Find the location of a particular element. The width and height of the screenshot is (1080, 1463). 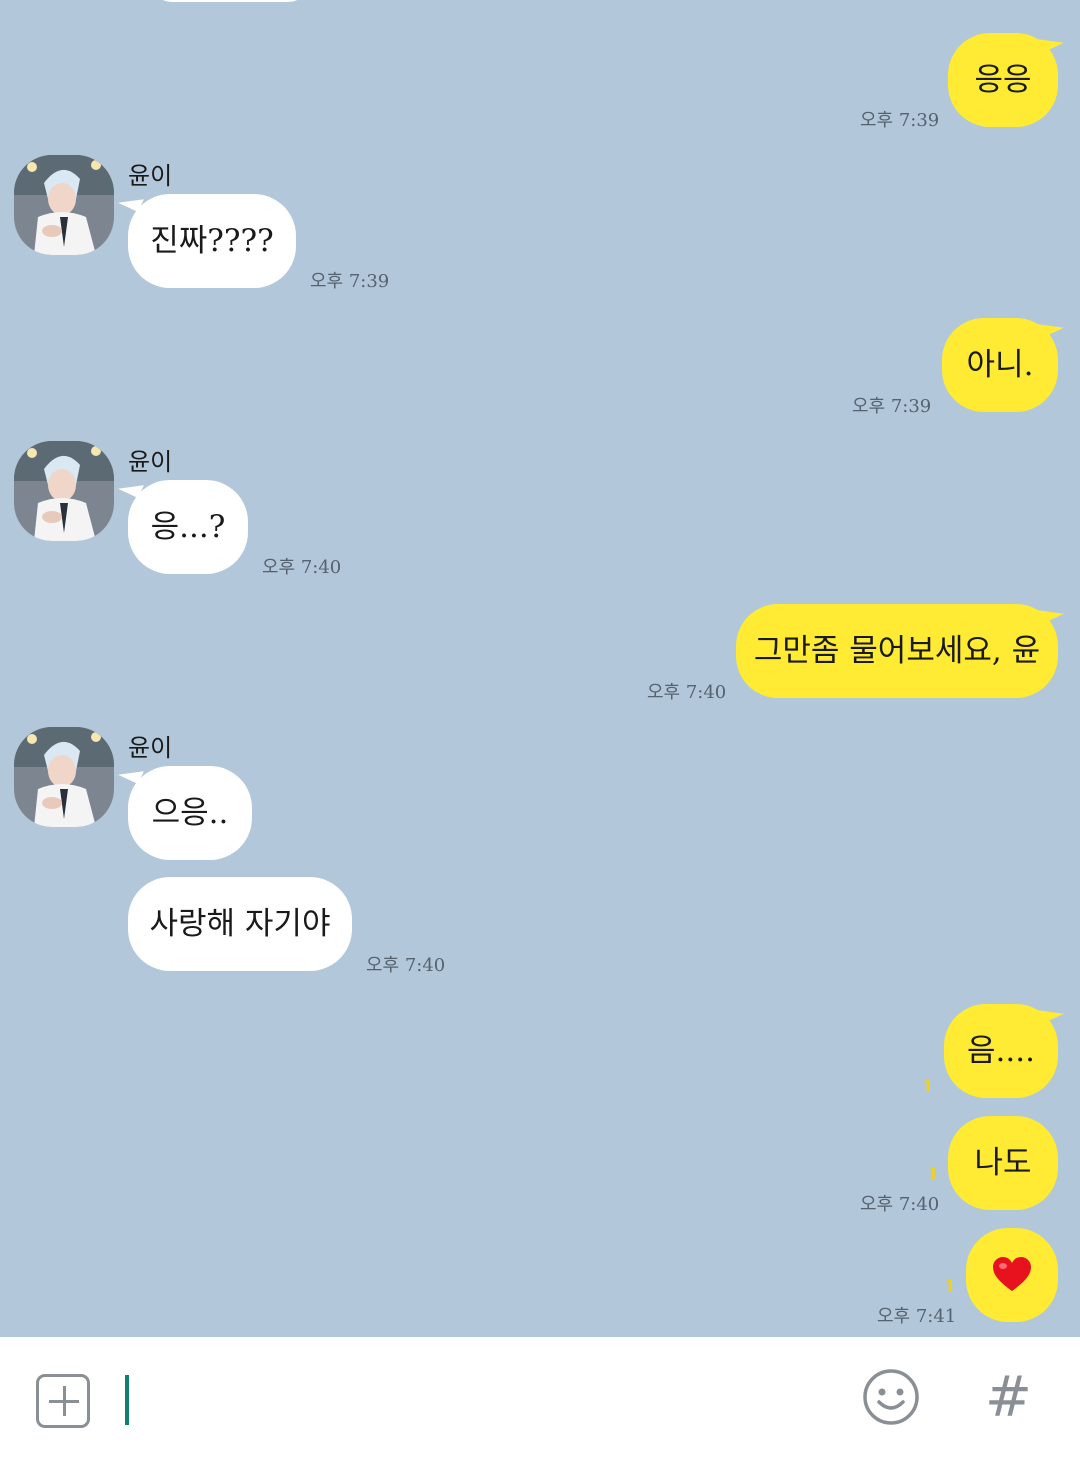

message-text: 진짜???? is located at coordinates (212, 240).